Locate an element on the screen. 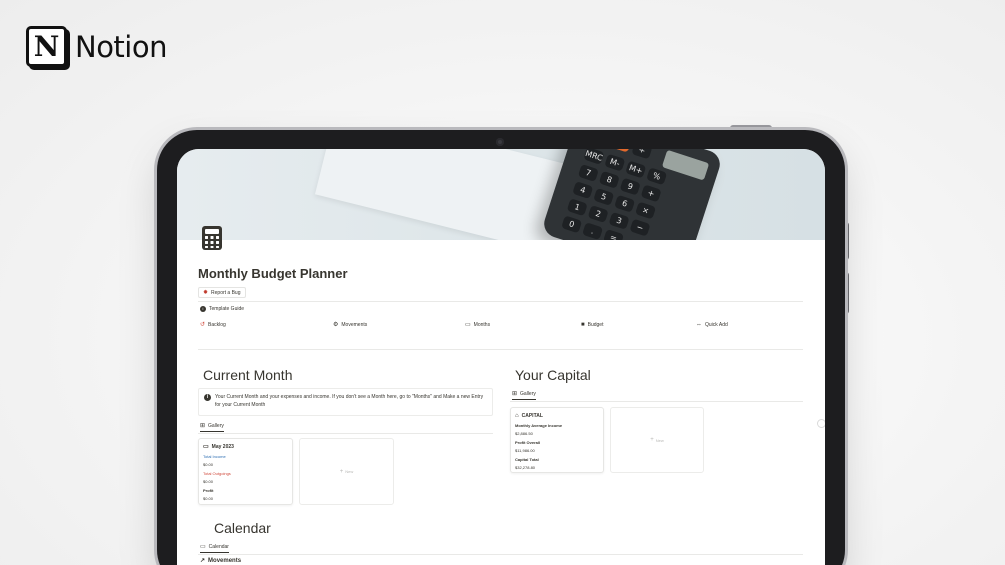  lock-icon: ■ is located at coordinates (583, 325).